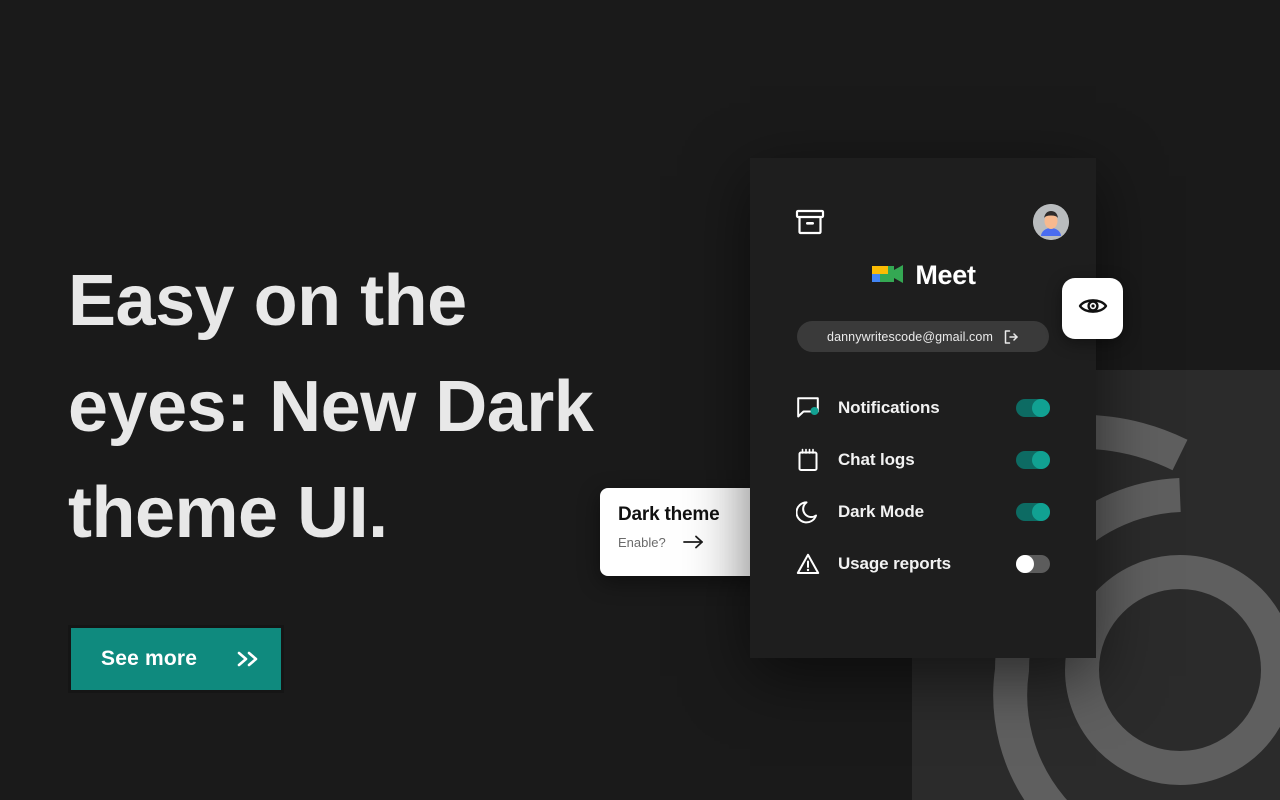 The width and height of the screenshot is (1280, 800). I want to click on preview-eye-button, so click(1092, 308).